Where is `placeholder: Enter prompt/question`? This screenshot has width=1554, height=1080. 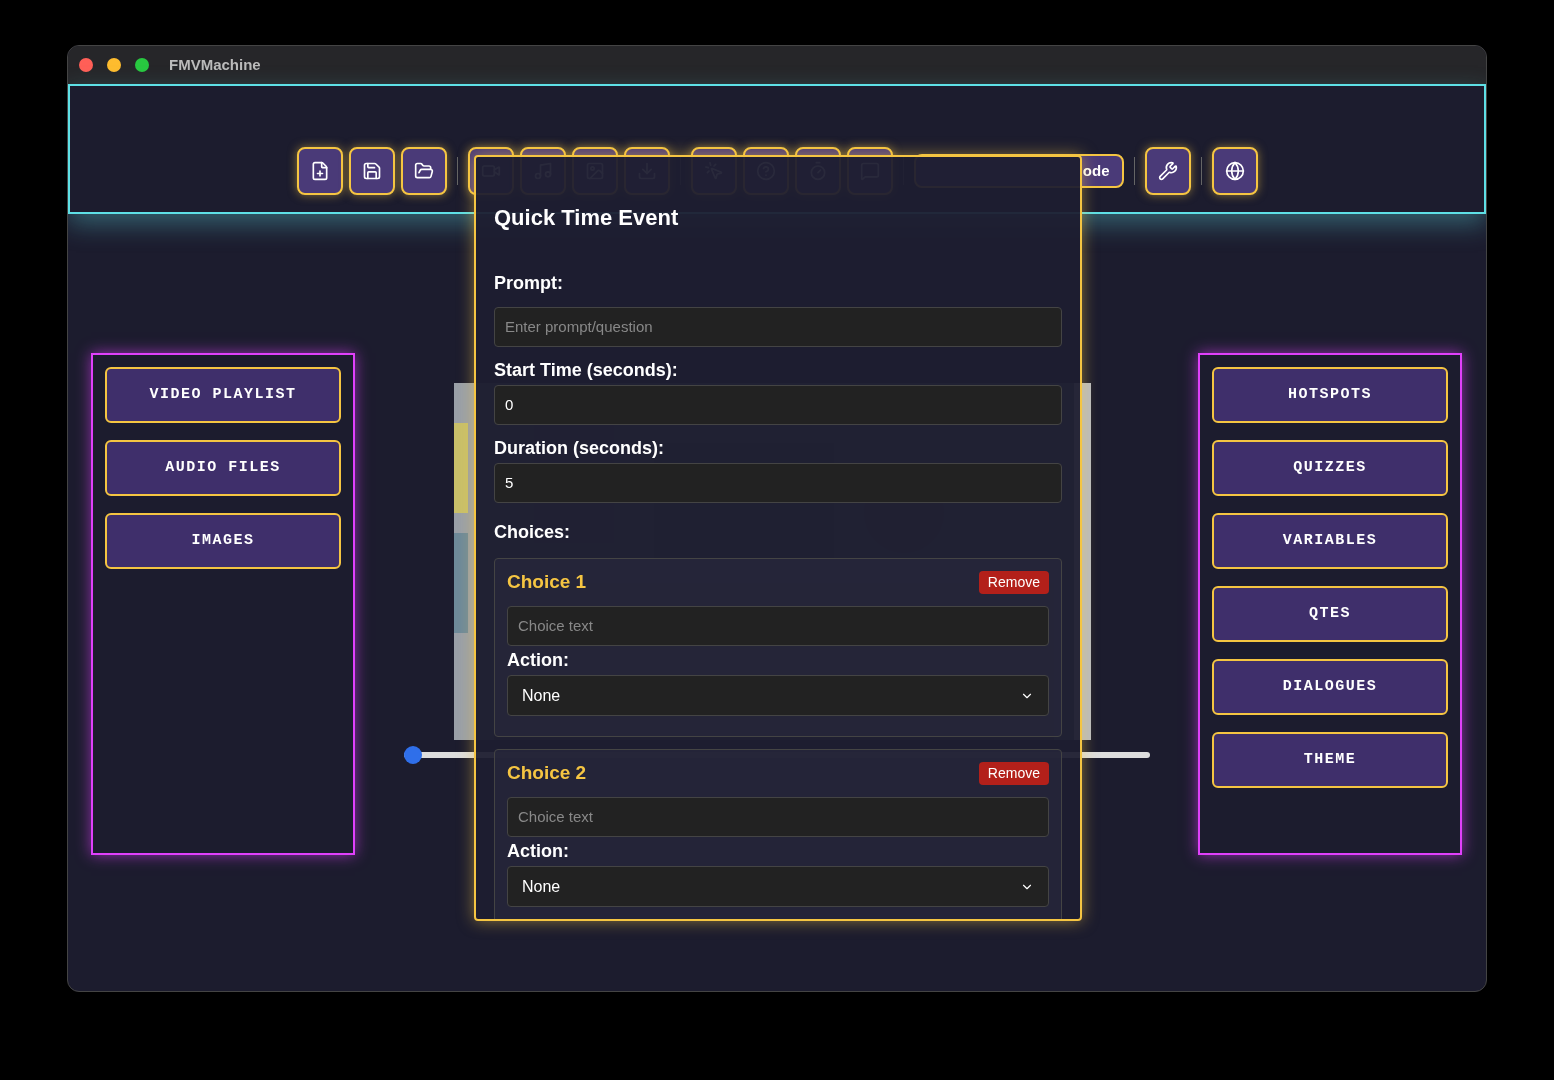
placeholder: Enter prompt/question is located at coordinates (579, 326).